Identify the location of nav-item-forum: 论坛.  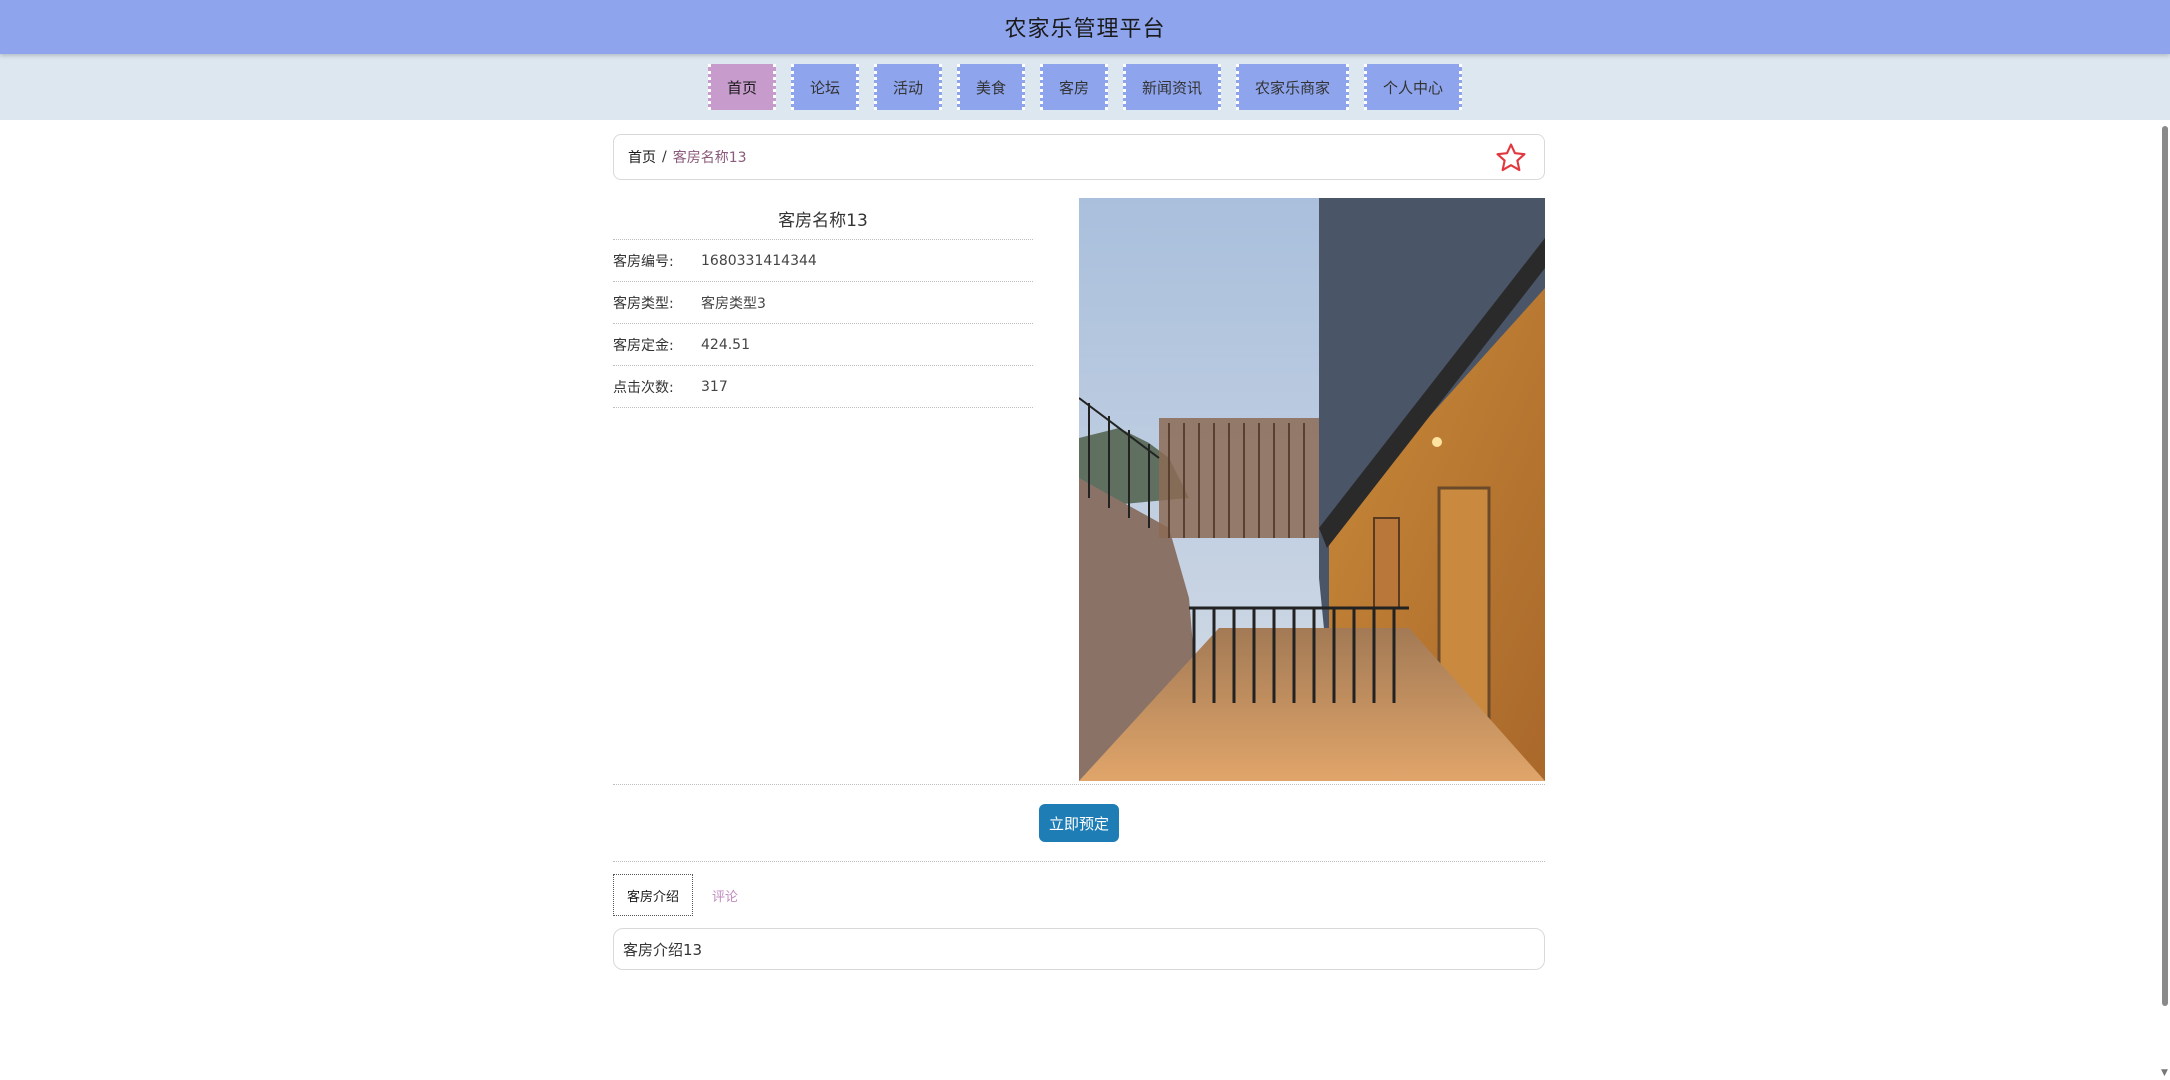
(824, 87).